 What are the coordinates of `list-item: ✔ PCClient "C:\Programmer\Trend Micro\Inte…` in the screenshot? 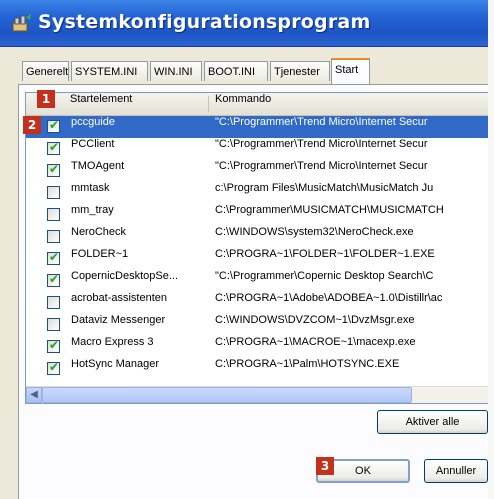 It's located at (257, 149).